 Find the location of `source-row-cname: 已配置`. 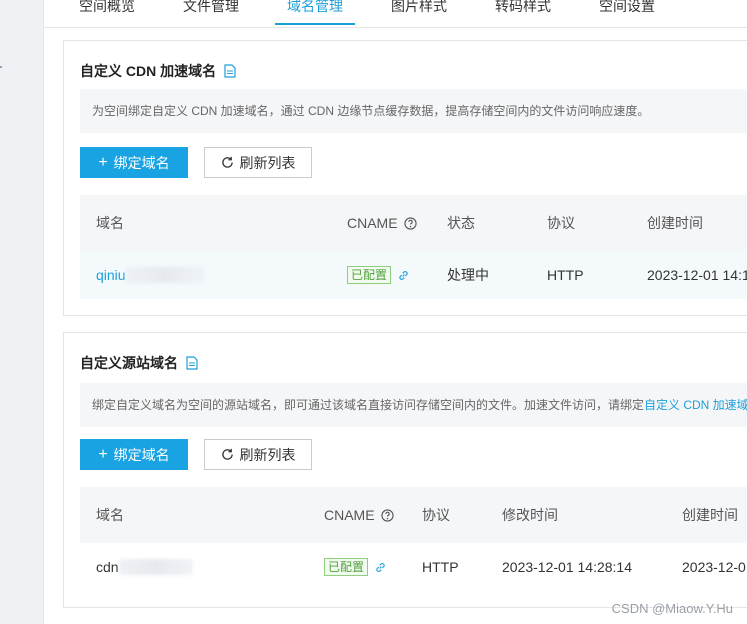

source-row-cname: 已配置 is located at coordinates (355, 567).